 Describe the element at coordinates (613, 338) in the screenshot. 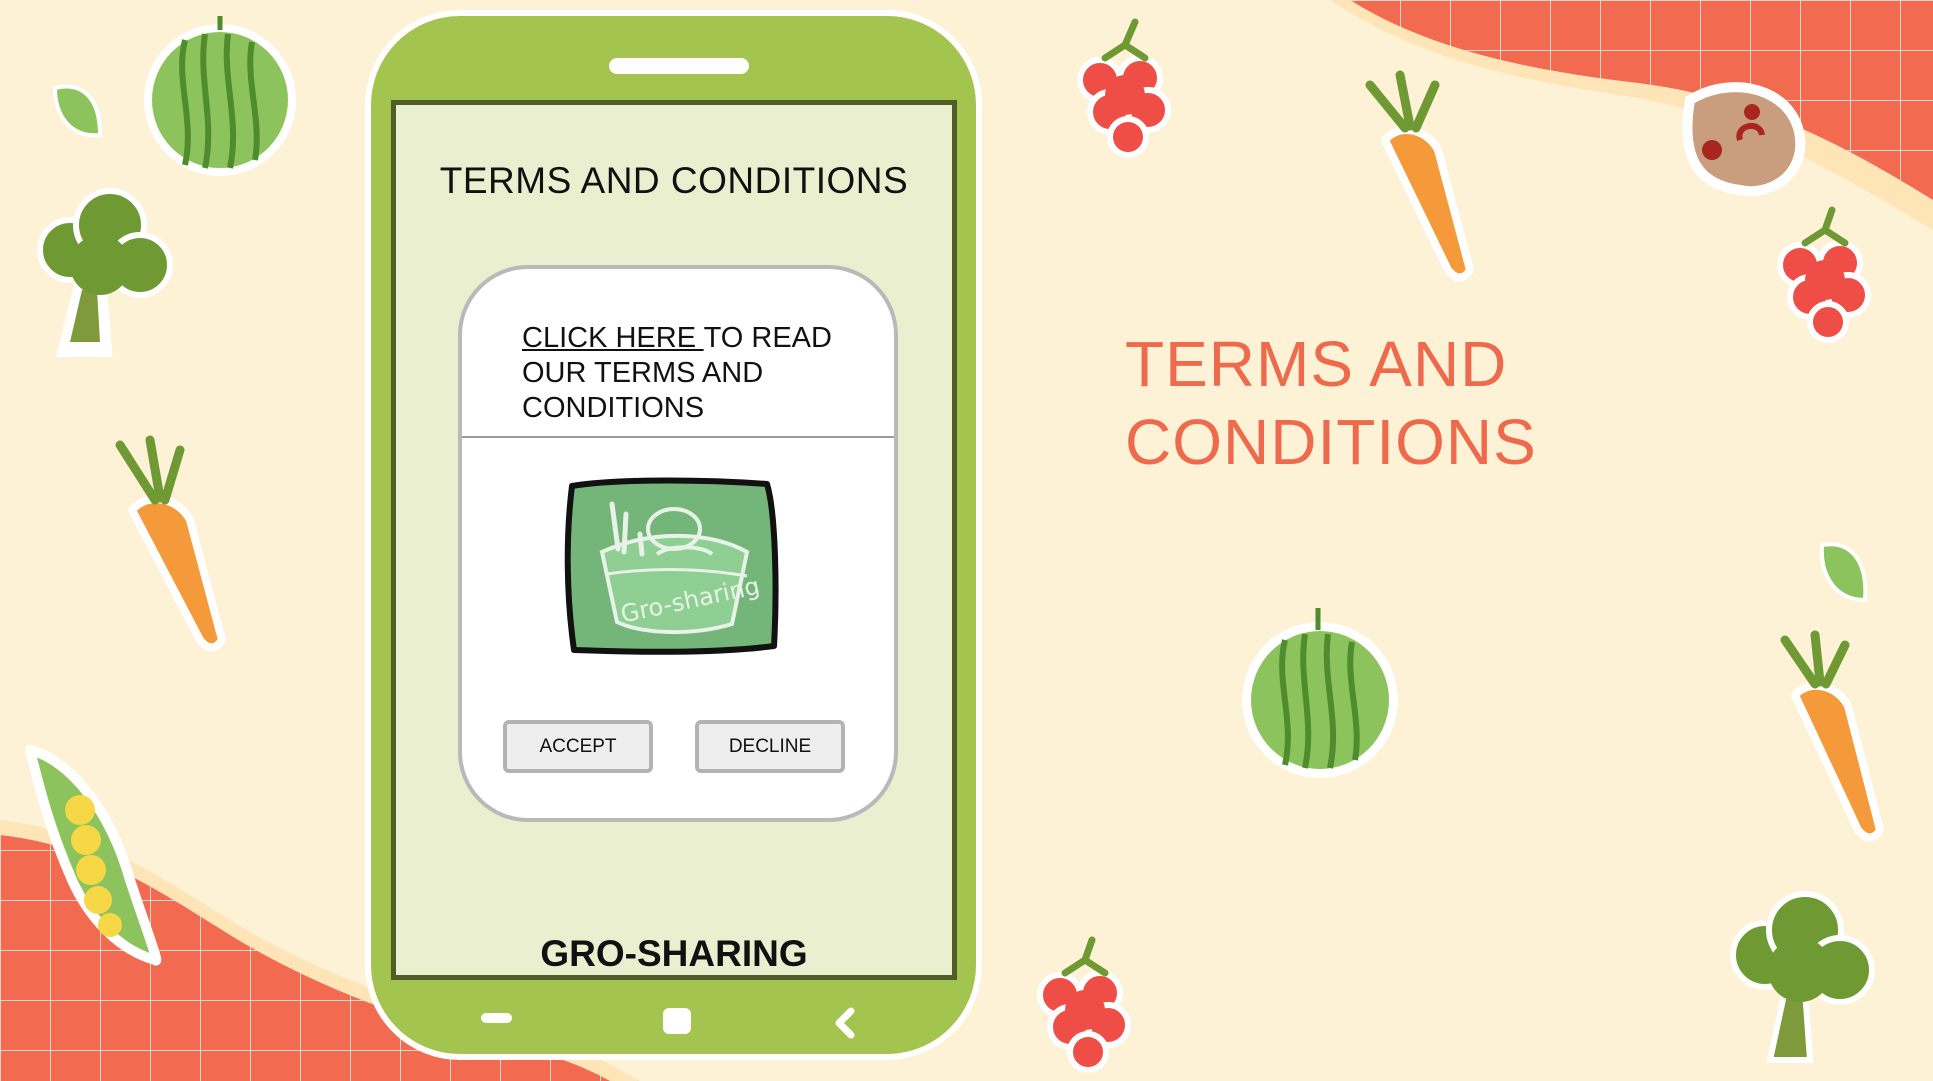

I see `click-here-link: CLICK HERE` at that location.